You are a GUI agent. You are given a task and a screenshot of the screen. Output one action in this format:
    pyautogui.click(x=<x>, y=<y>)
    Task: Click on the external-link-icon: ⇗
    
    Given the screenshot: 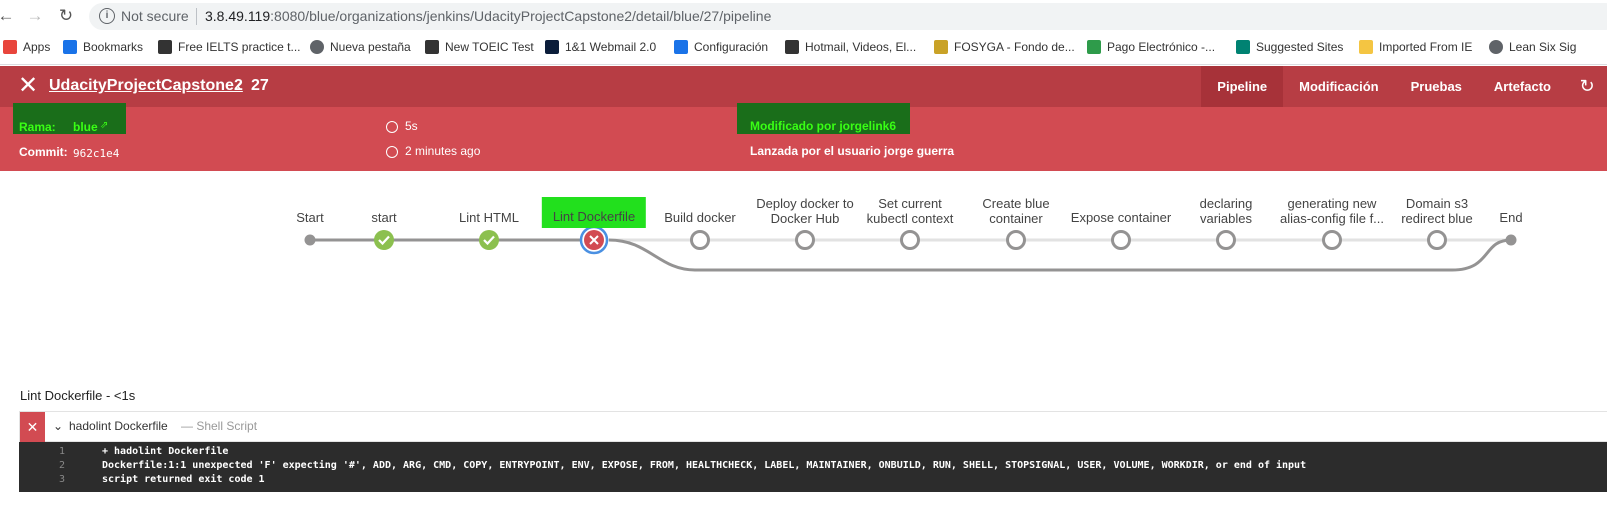 What is the action you would take?
    pyautogui.click(x=104, y=125)
    